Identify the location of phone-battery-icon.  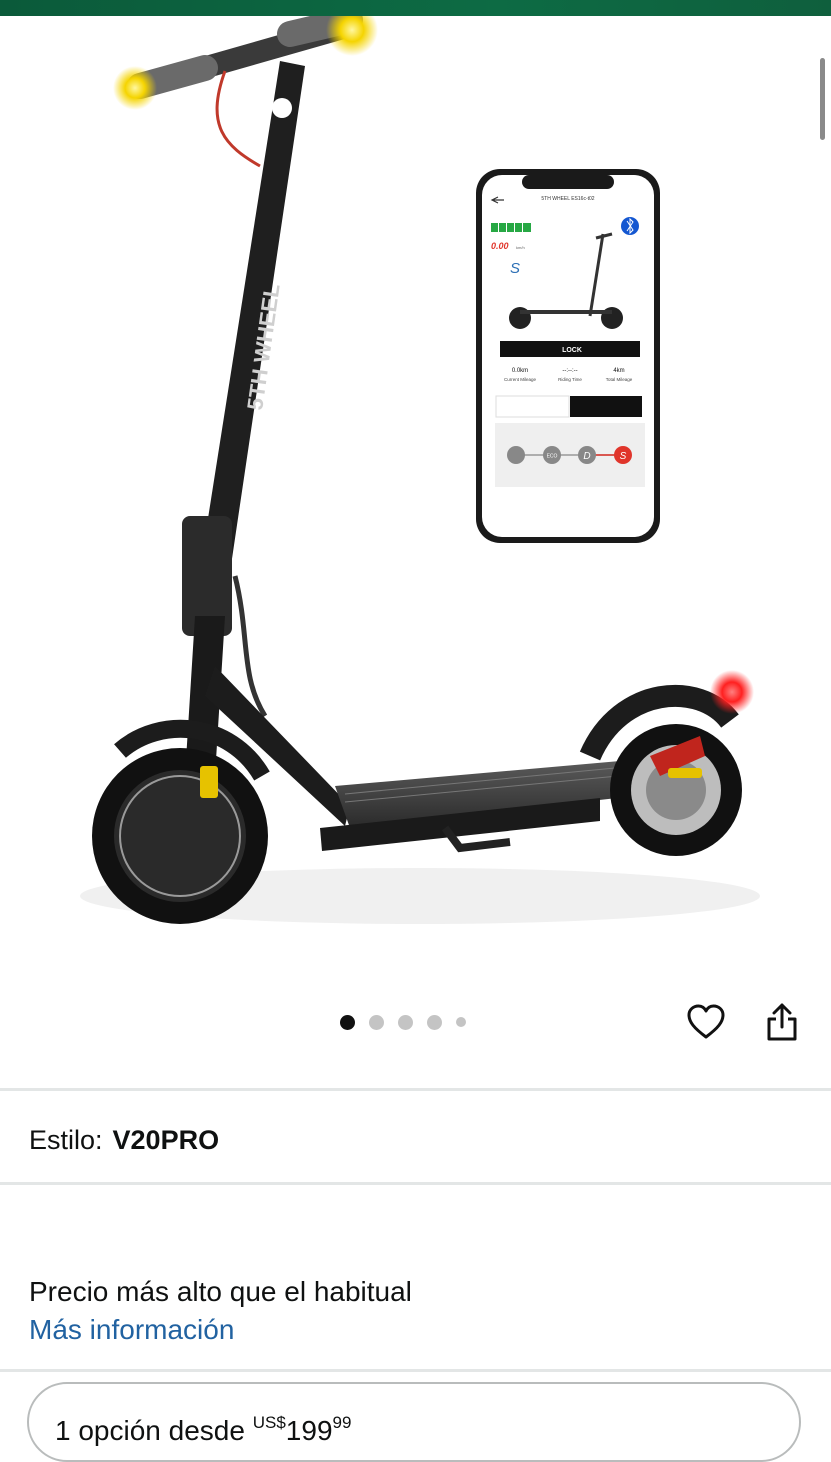
(511, 227).